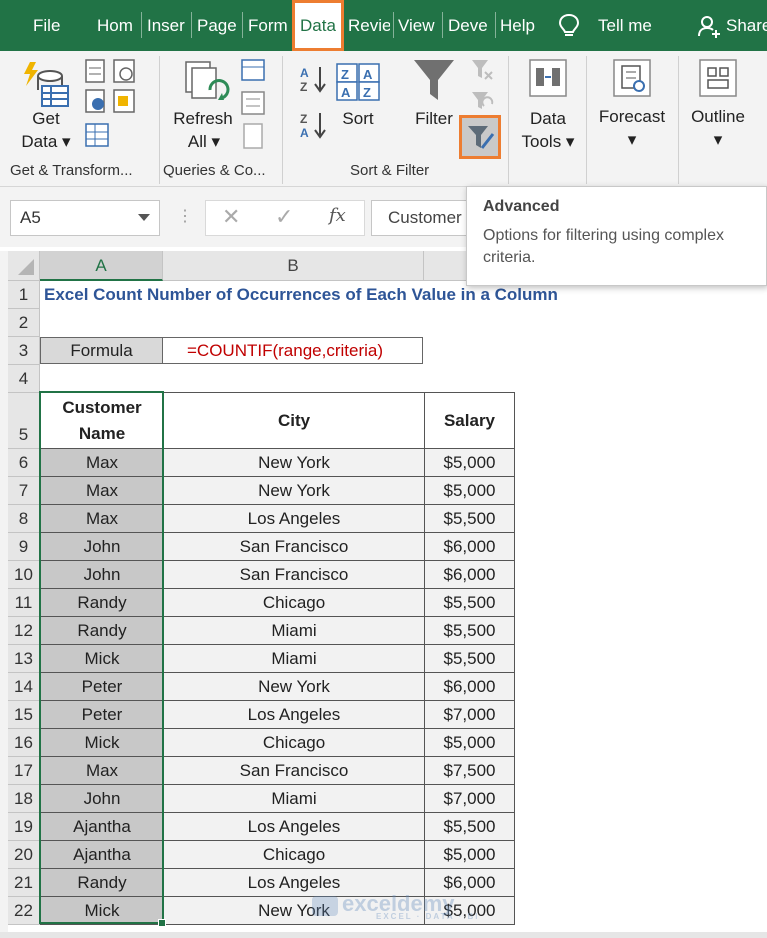  What do you see at coordinates (518, 25) in the screenshot?
I see `tab-help: Help` at bounding box center [518, 25].